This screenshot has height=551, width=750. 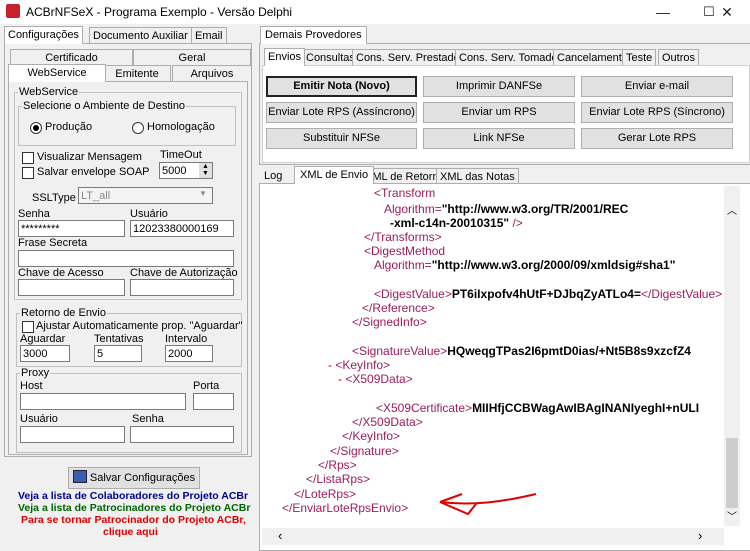 What do you see at coordinates (285, 57) in the screenshot?
I see `tab-envios: Envios` at bounding box center [285, 57].